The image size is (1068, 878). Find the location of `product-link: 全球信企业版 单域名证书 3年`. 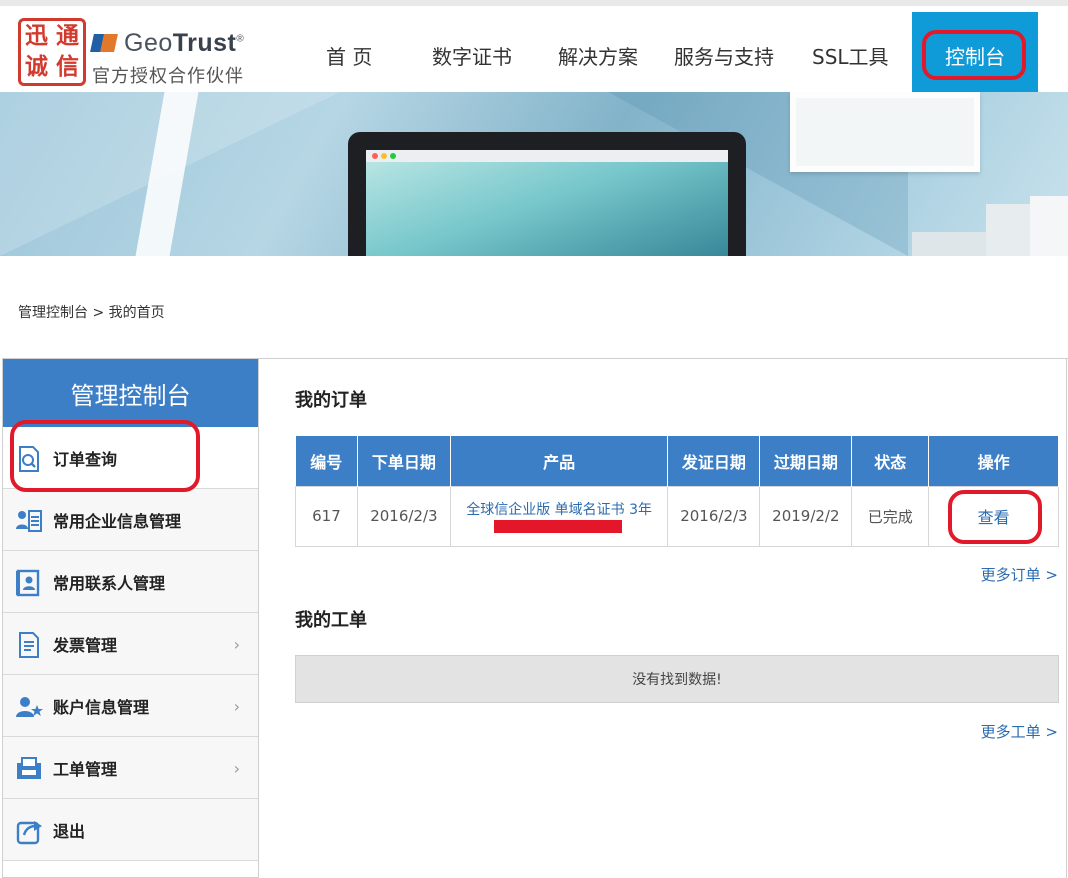

product-link: 全球信企业版 单域名证书 3年 is located at coordinates (559, 510).